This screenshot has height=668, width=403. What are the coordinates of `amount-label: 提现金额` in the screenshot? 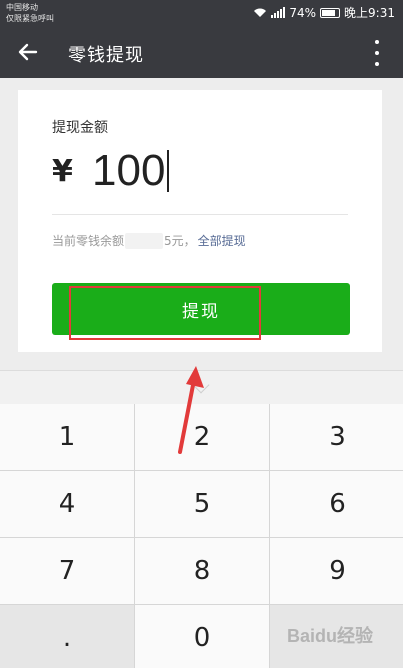 It's located at (80, 128).